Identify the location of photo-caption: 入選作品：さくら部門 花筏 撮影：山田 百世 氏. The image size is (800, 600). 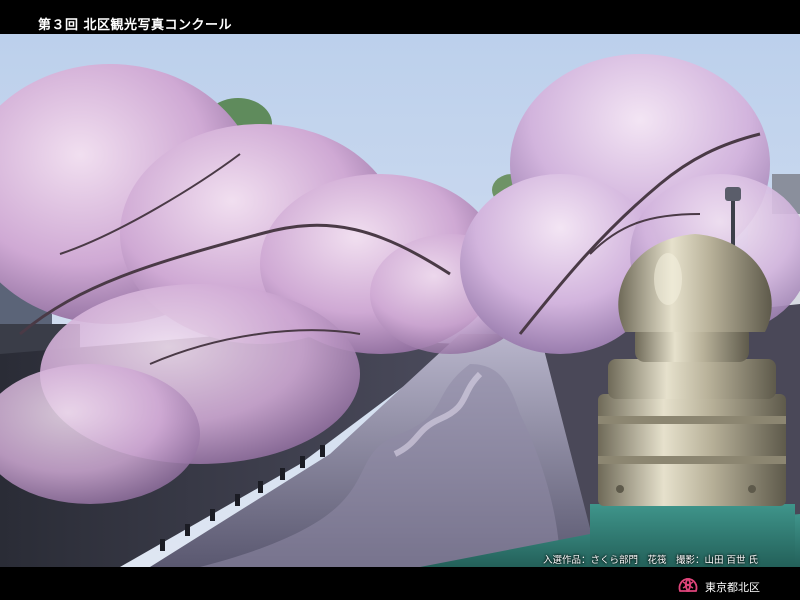
(650, 560).